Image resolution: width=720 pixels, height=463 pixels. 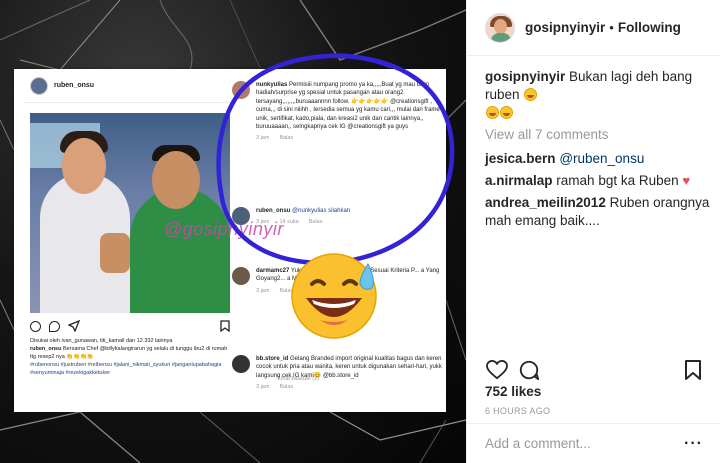 What do you see at coordinates (693, 444) in the screenshot?
I see `more-options-icon: ···` at bounding box center [693, 444].